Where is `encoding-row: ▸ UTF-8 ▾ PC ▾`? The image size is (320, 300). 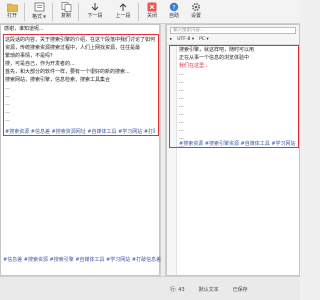 encoding-row: ▸ UTF-8 ▾ PC ▾ is located at coordinates (189, 39).